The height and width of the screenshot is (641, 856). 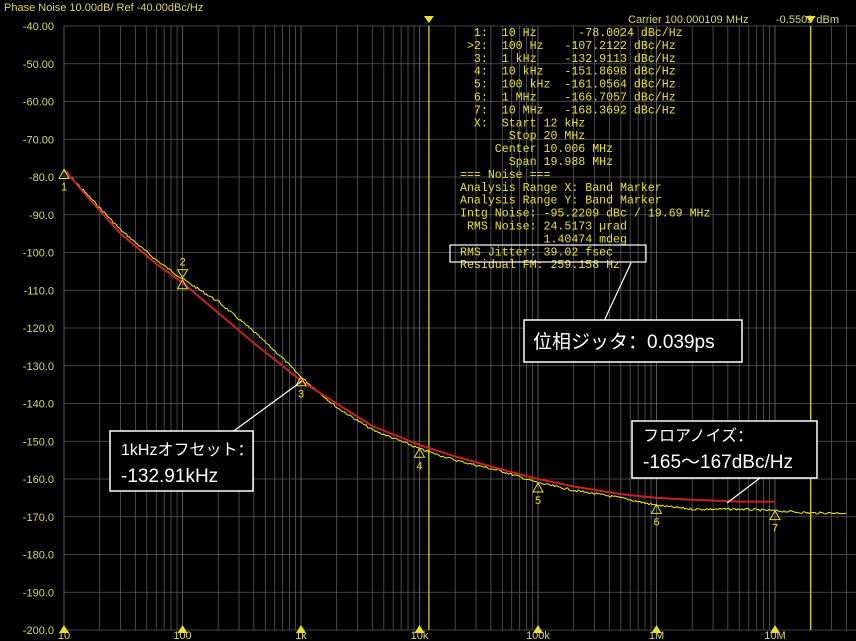 What do you see at coordinates (522, 123) in the screenshot?
I see `marker-table-line: X: Start 12 kHz` at bounding box center [522, 123].